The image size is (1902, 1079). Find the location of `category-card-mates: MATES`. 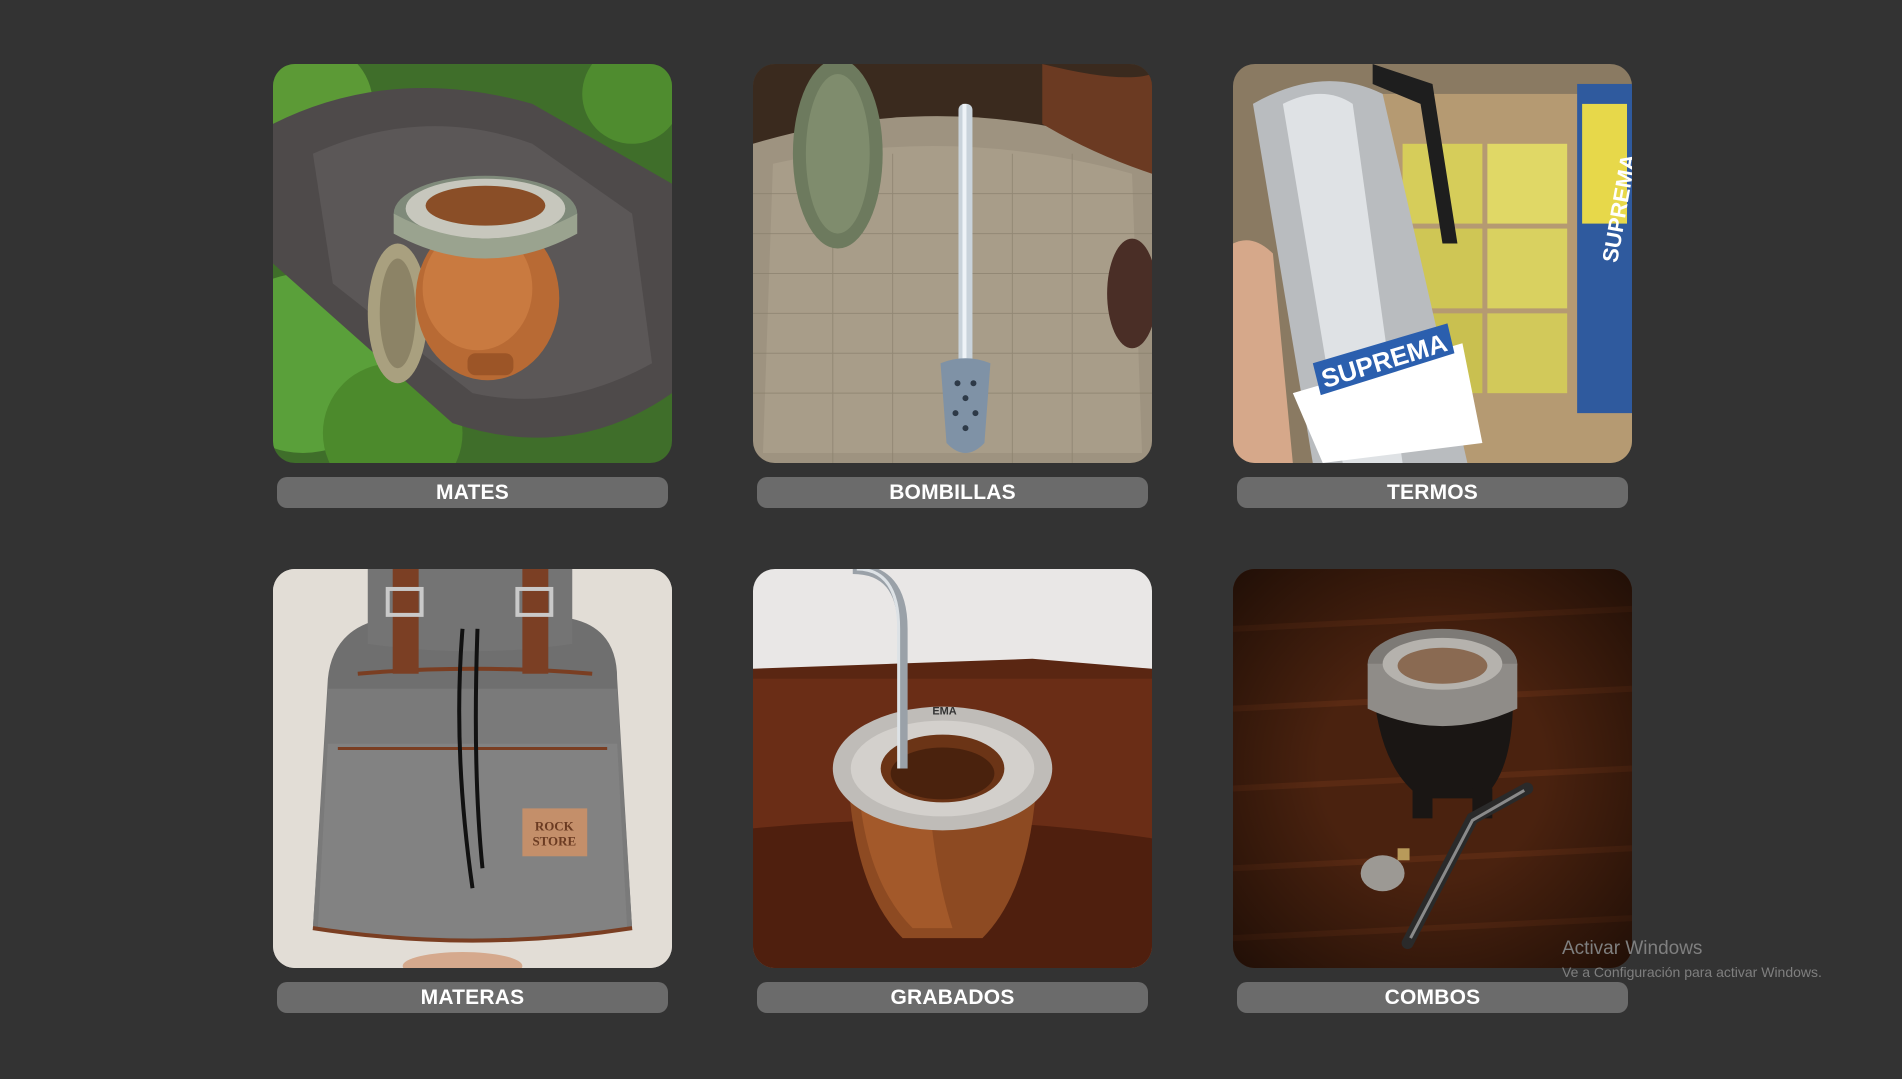

category-card-mates: MATES is located at coordinates (472, 286).